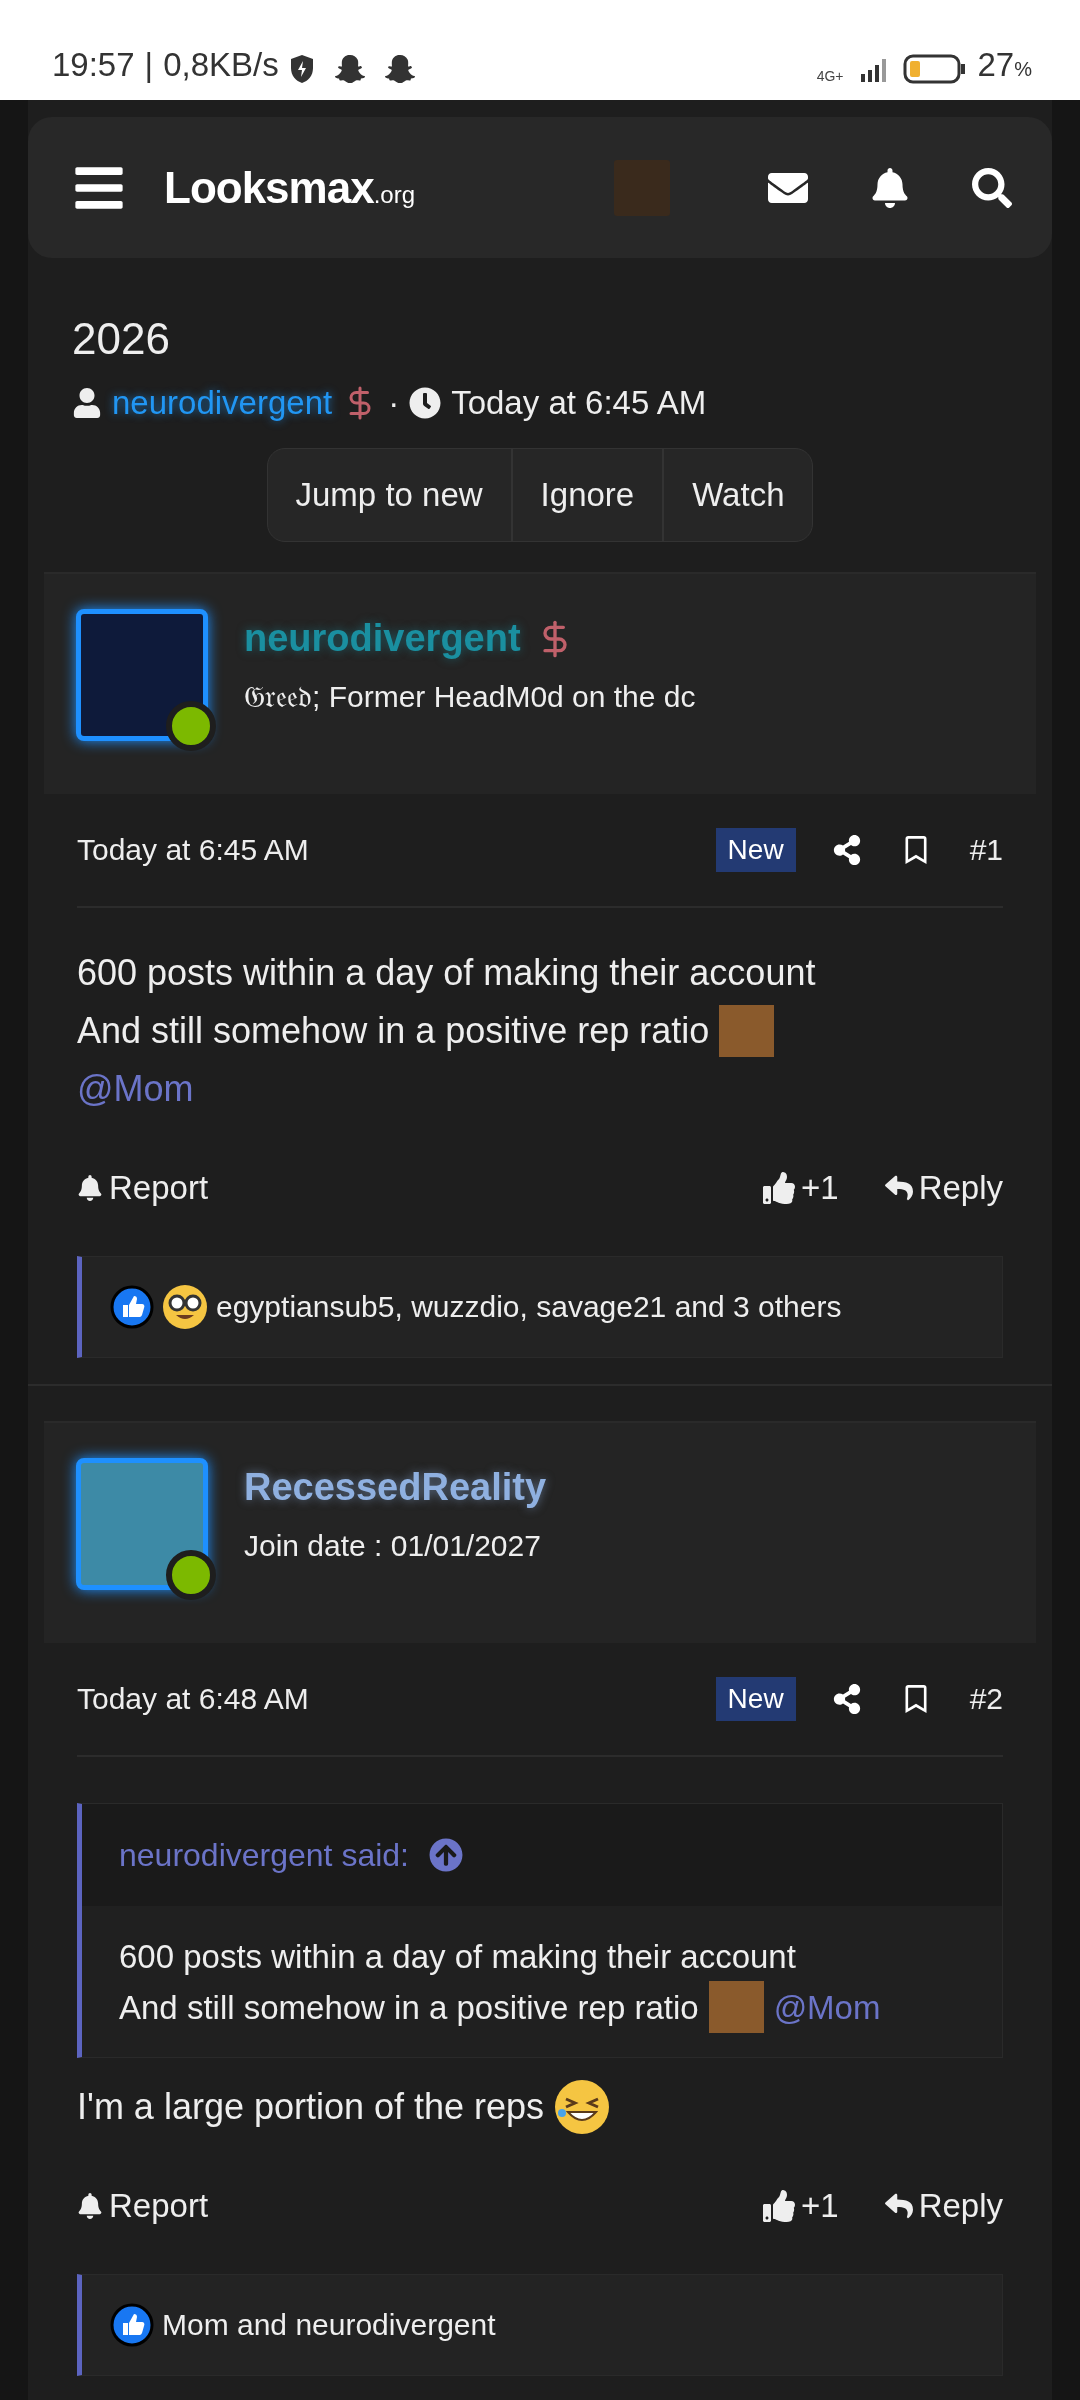 This screenshot has height=2400, width=1080. Describe the element at coordinates (986, 850) in the screenshot. I see `post-number: #1` at that location.